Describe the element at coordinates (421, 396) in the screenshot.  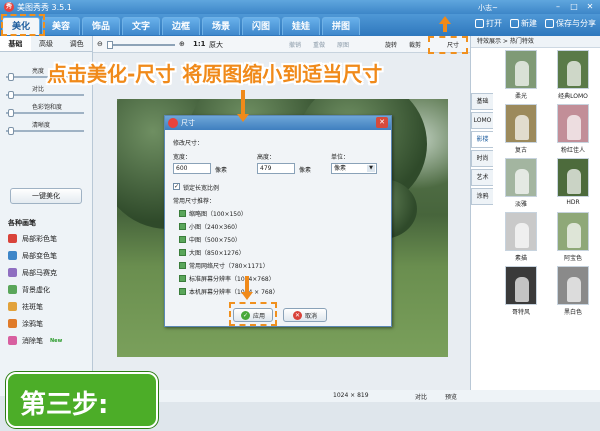
I see `compare-button: 对比` at that location.